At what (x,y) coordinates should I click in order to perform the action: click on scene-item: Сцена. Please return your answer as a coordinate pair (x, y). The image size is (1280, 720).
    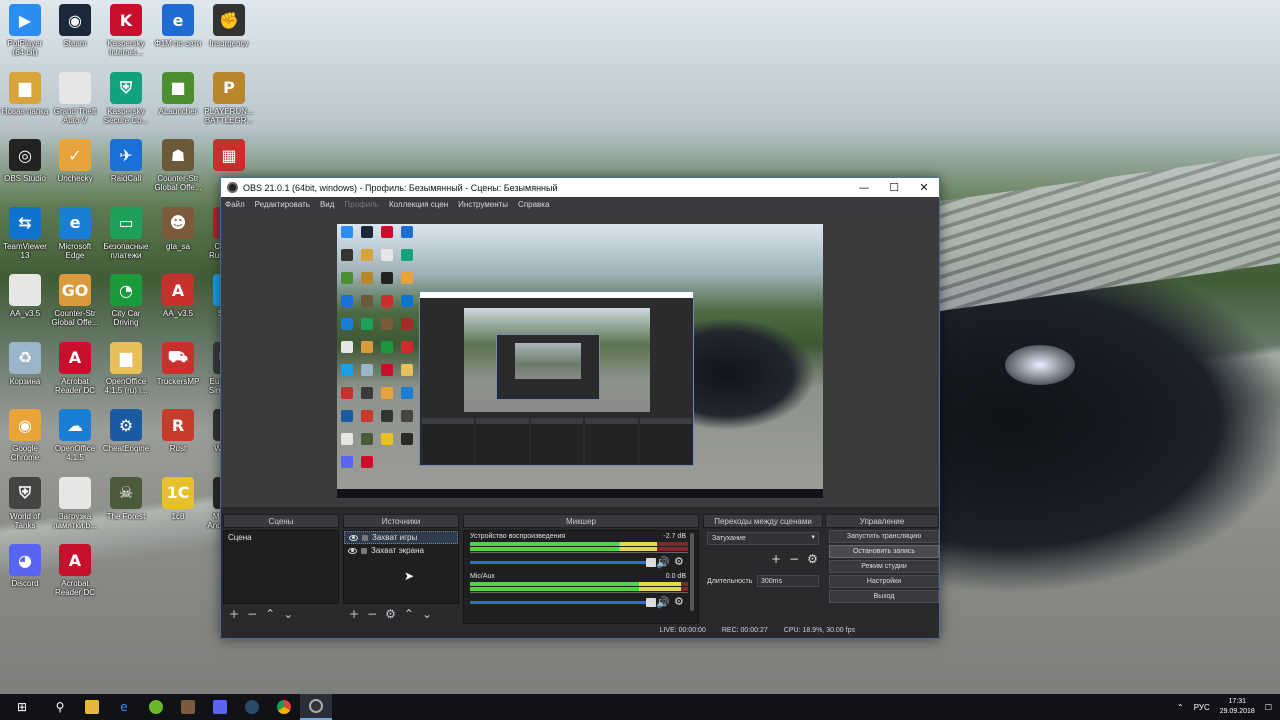
    Looking at the image, I should click on (281, 537).